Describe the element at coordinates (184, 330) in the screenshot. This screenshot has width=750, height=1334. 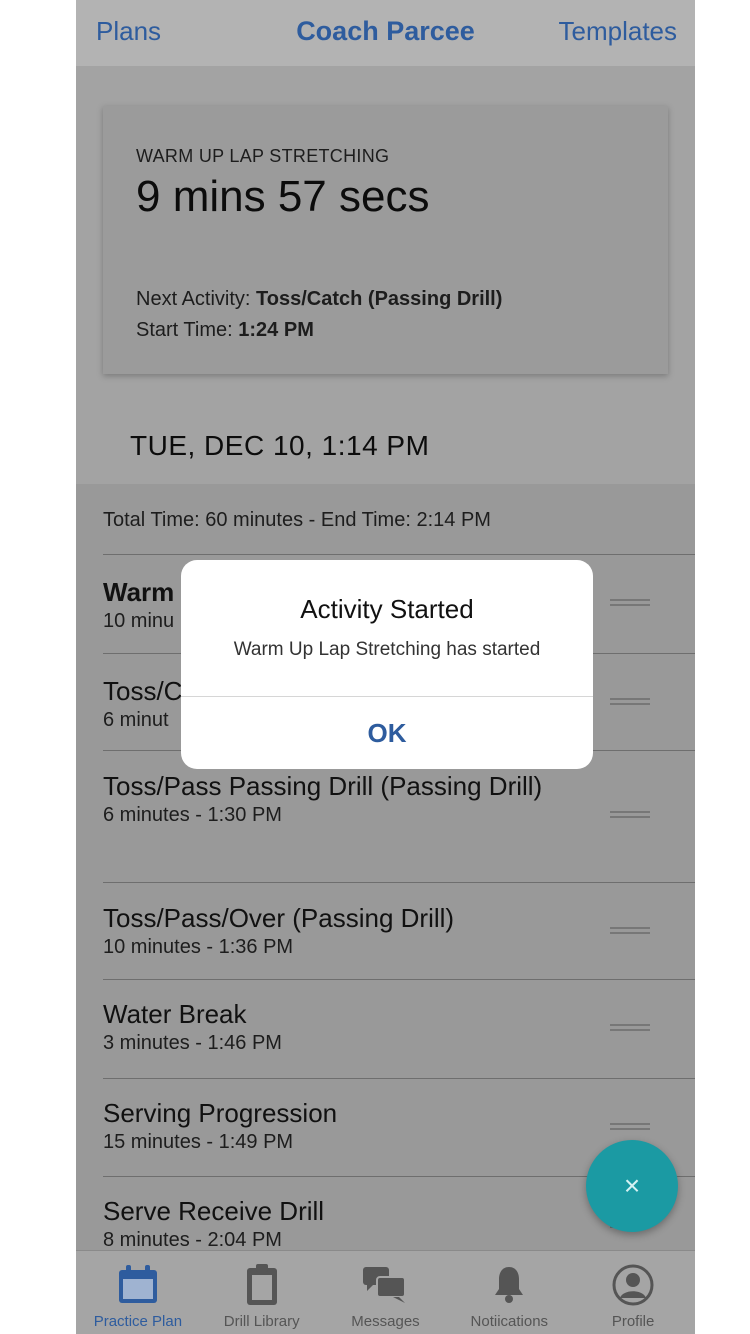
I see `start-time-label: Start Time:` at that location.